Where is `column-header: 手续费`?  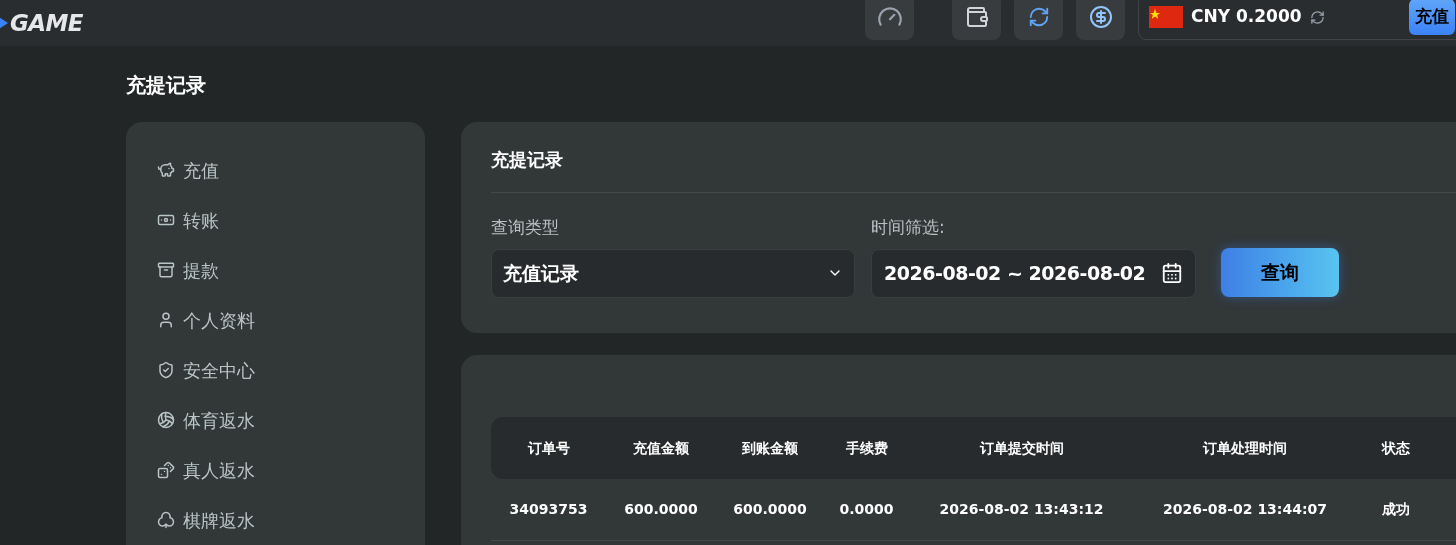
column-header: 手续费 is located at coordinates (866, 448).